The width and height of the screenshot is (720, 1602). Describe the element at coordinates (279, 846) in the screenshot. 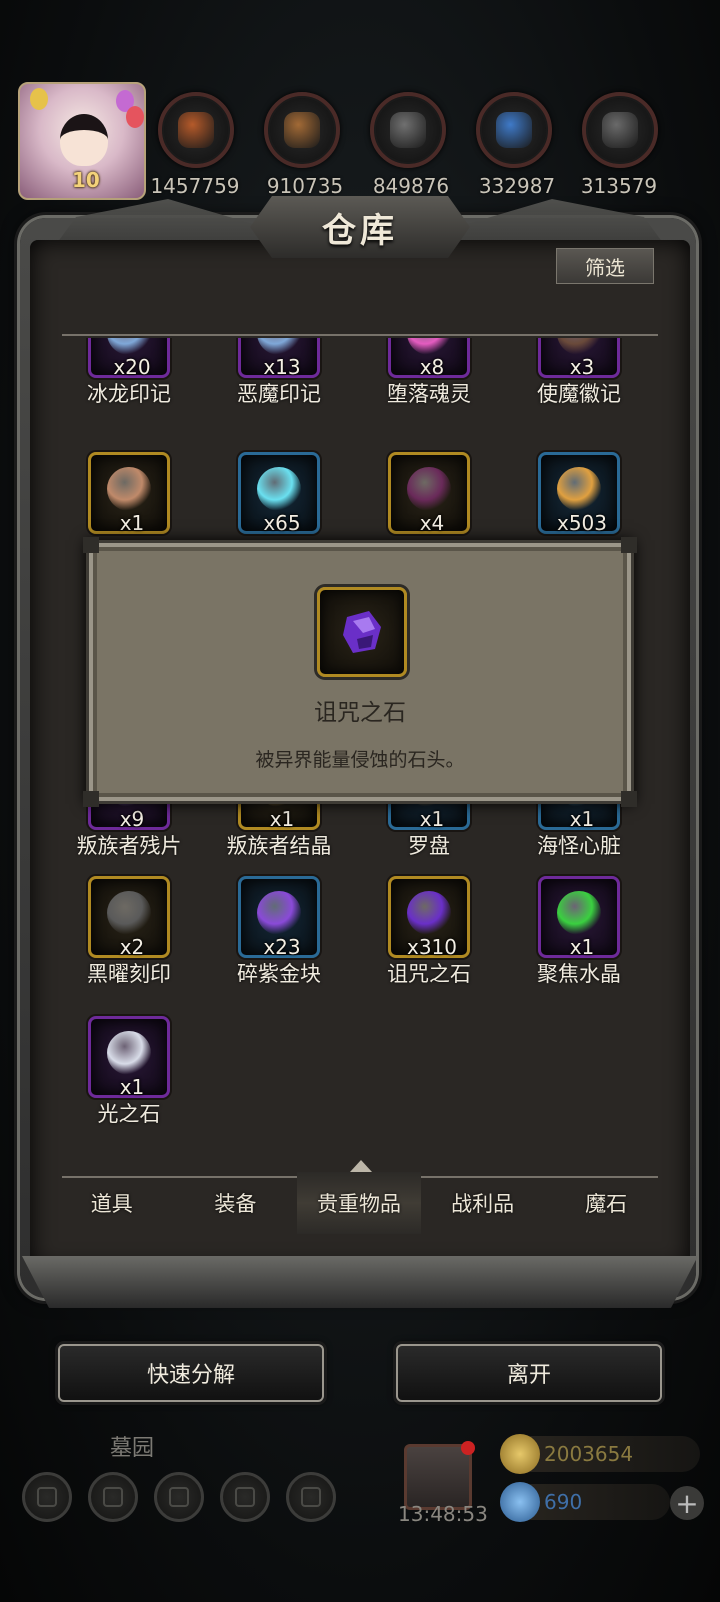

I see `item-name: 叛族者结晶` at that location.